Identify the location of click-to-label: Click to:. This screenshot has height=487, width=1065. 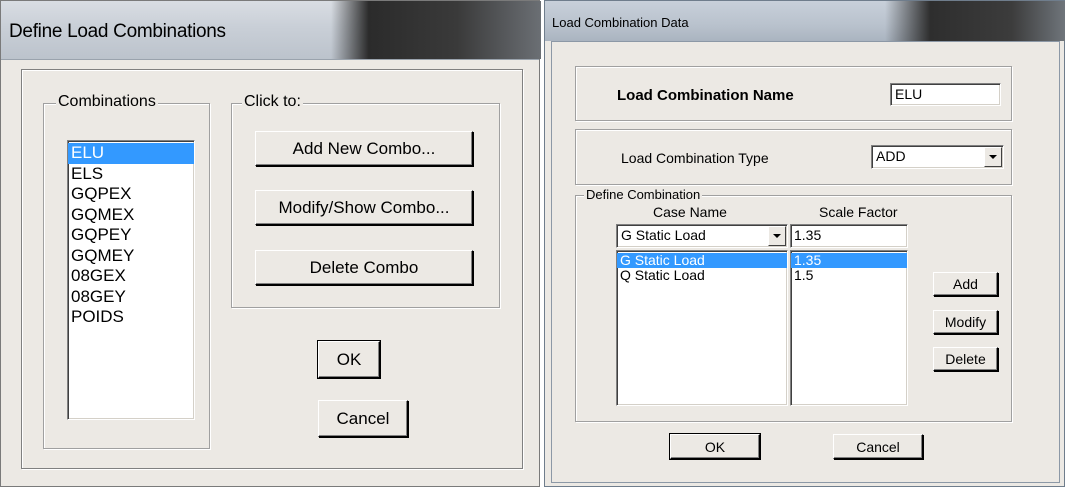
(272, 102).